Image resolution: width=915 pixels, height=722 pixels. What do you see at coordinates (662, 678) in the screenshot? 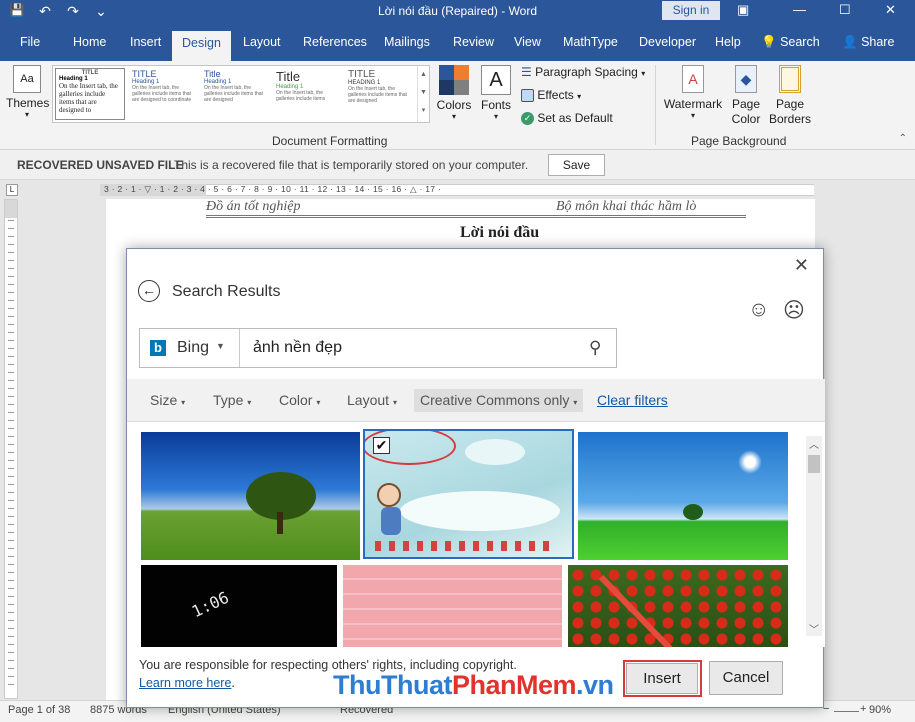
I see `insert-button: Insert` at bounding box center [662, 678].